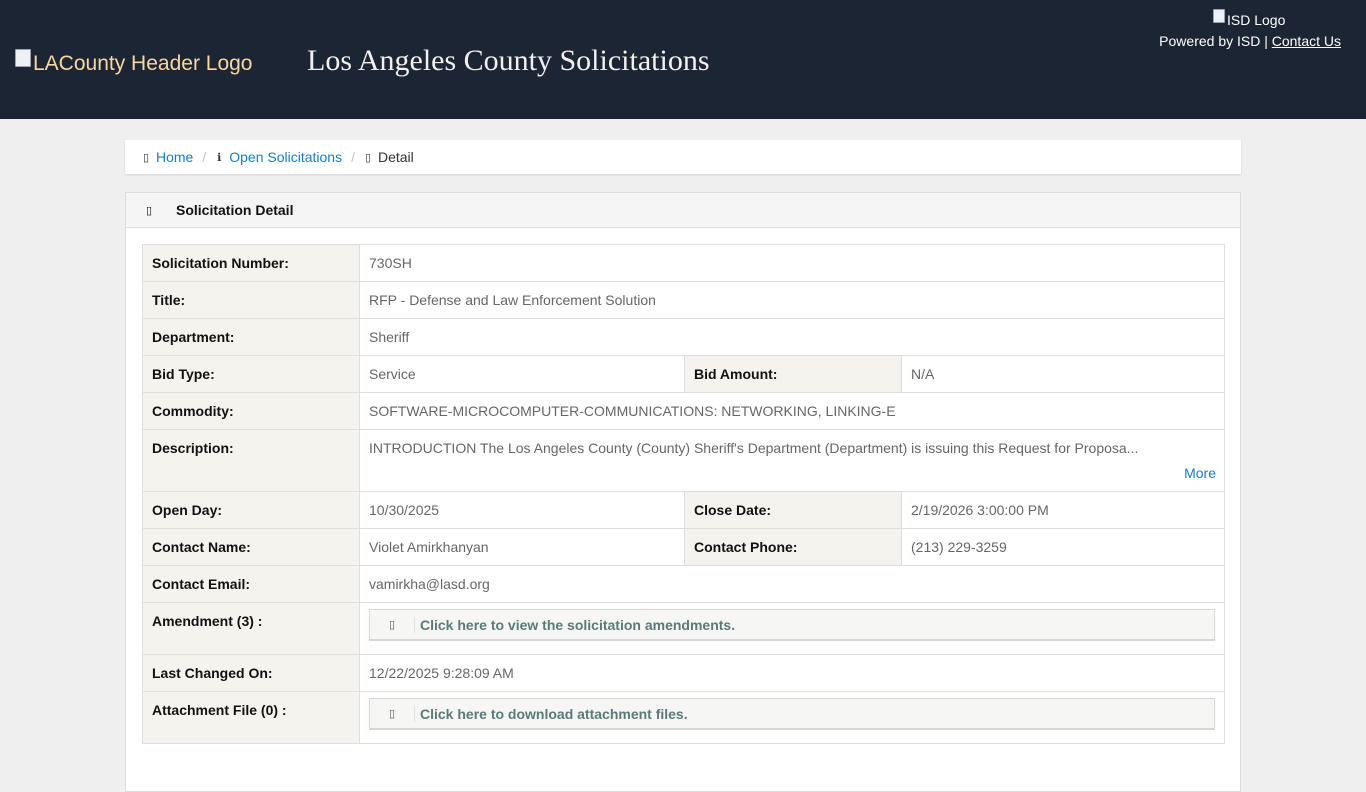 The image size is (1366, 792). What do you see at coordinates (1306, 41) in the screenshot?
I see `contact-us-link: Contact Us` at bounding box center [1306, 41].